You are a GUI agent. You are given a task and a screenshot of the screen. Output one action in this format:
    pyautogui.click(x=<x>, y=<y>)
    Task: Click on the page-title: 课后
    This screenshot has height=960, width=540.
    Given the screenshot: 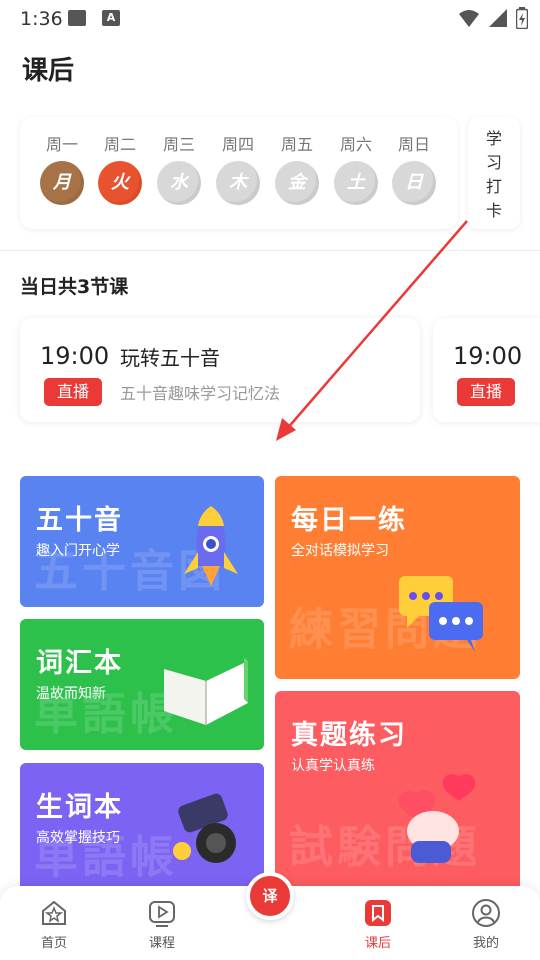 What is the action you would take?
    pyautogui.click(x=48, y=71)
    